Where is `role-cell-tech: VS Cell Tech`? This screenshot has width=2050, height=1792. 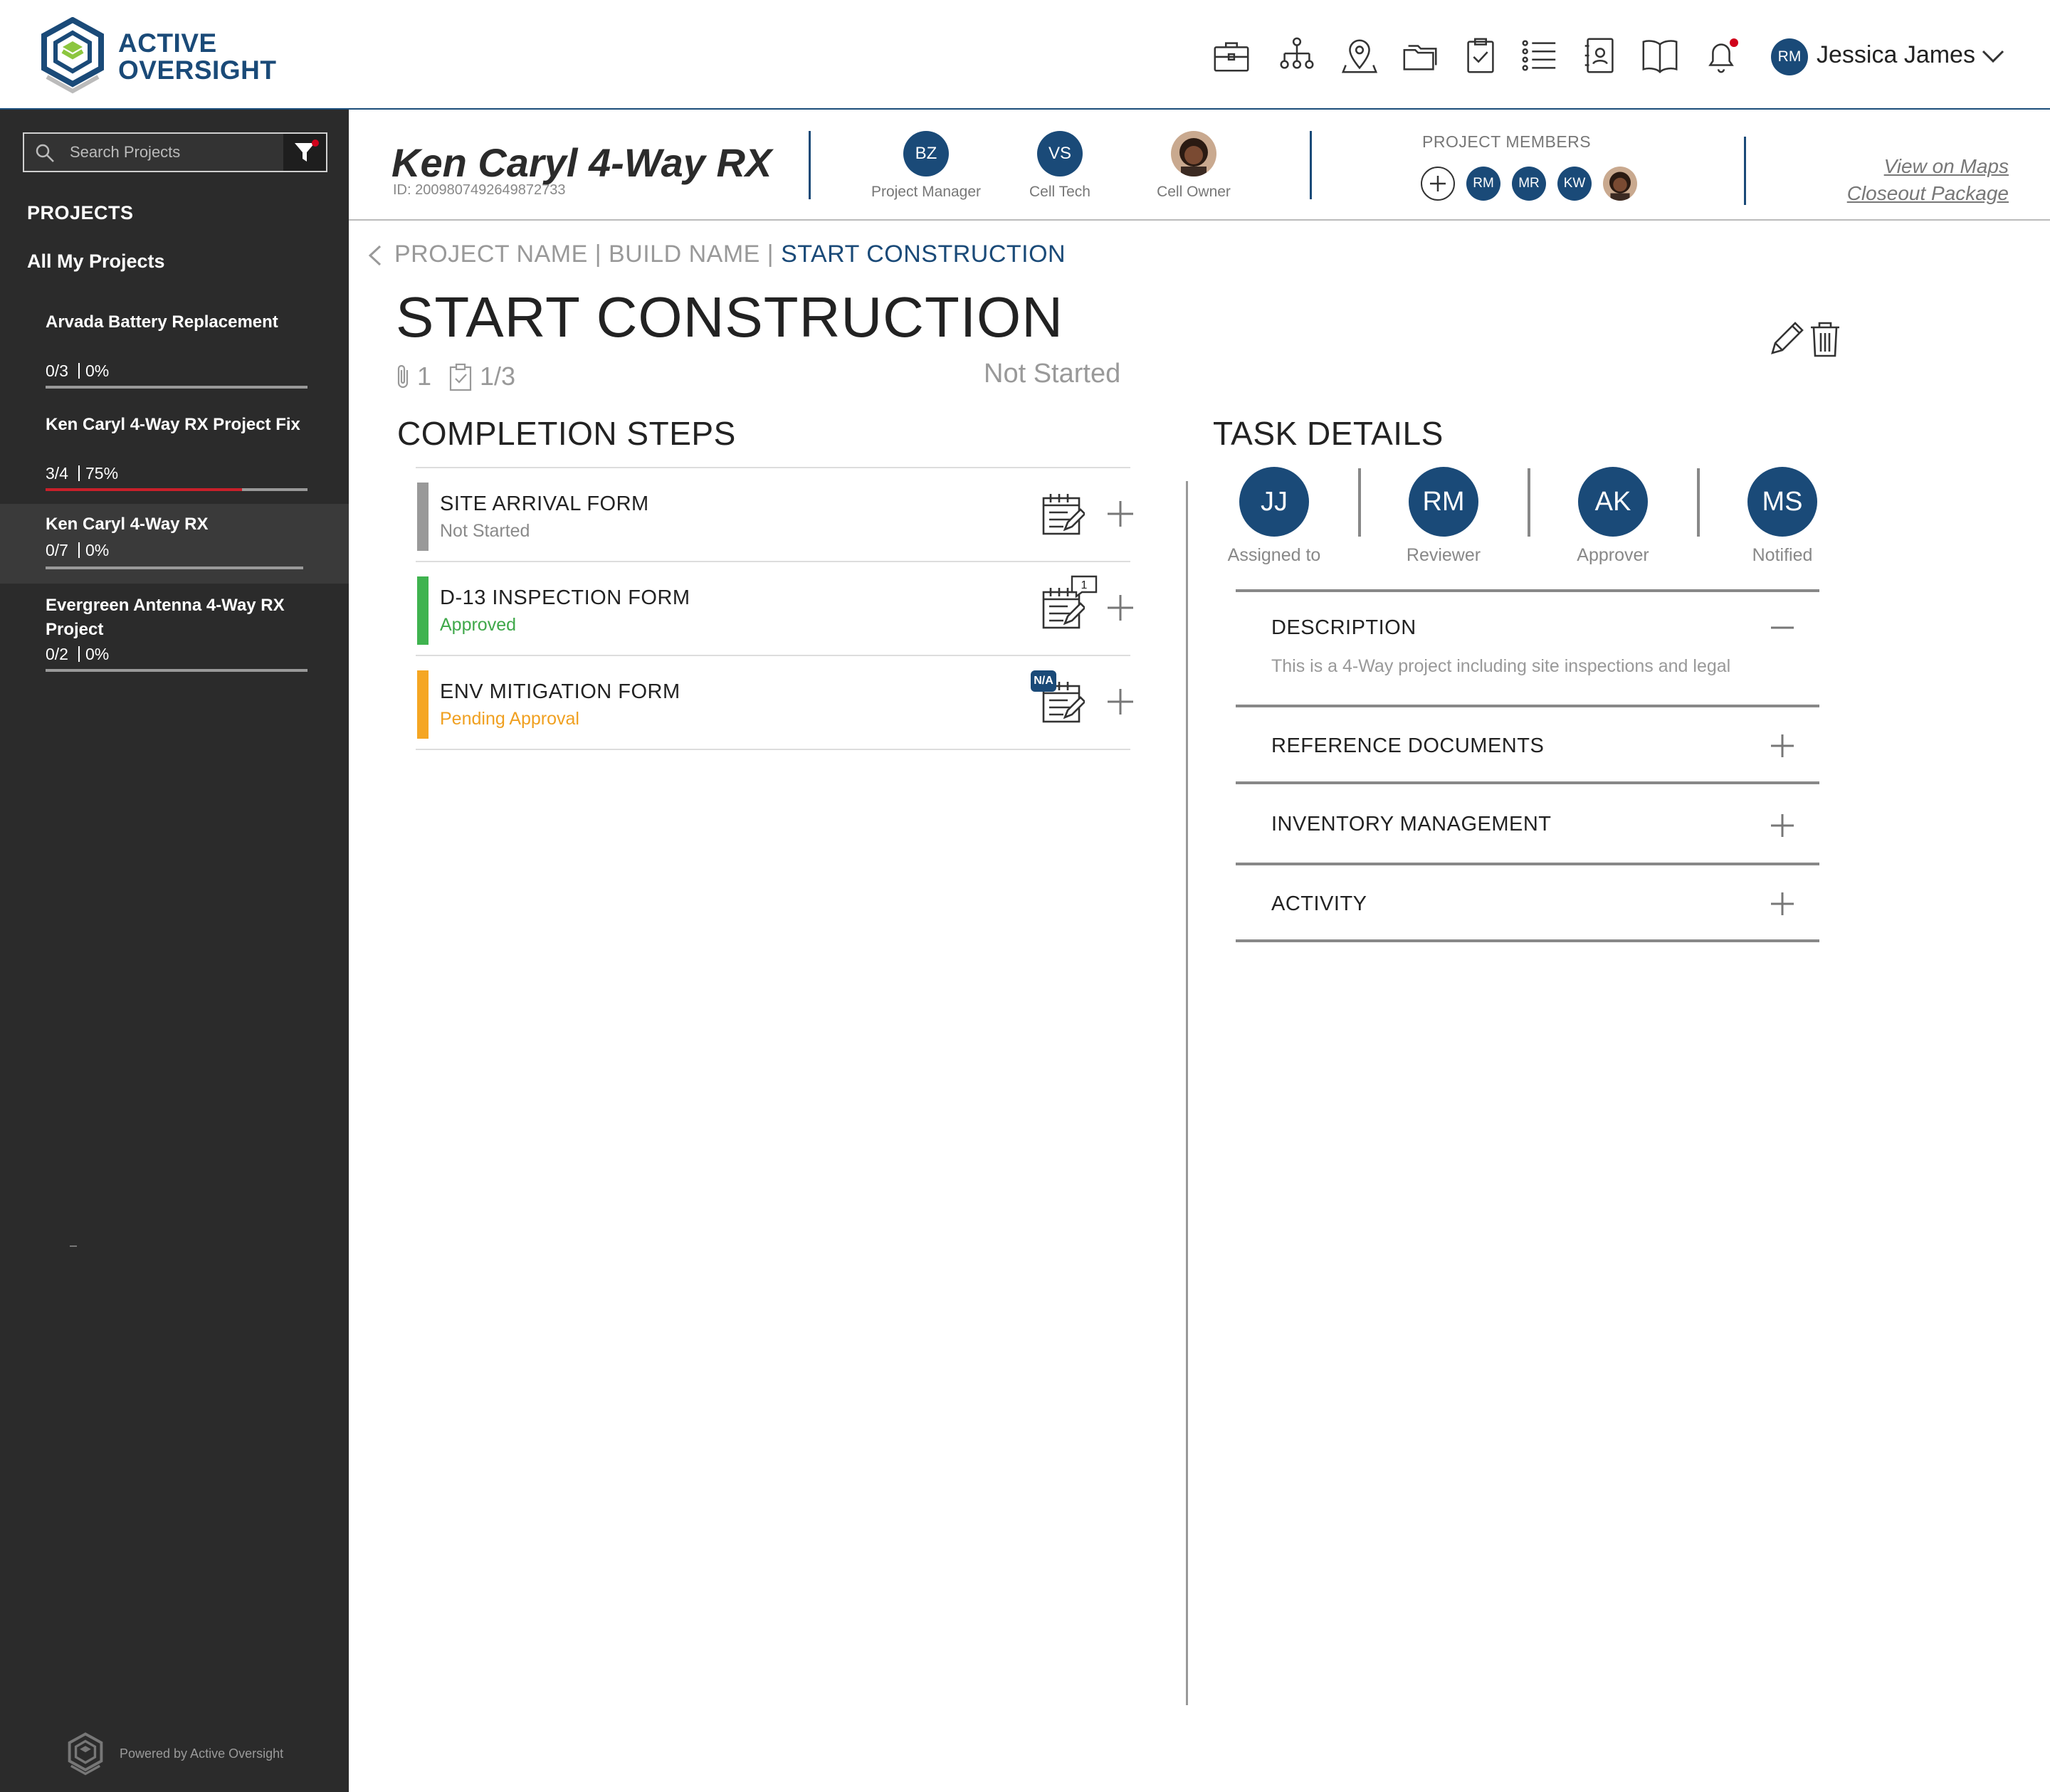
role-cell-tech: VS Cell Tech is located at coordinates (1059, 166).